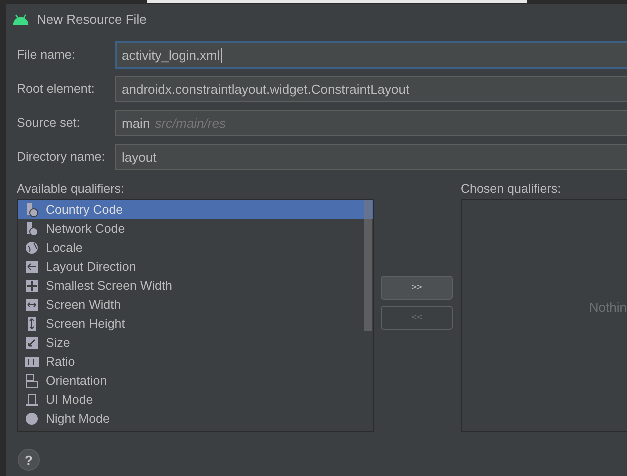 The image size is (627, 476). Describe the element at coordinates (511, 189) in the screenshot. I see `chosen-qualifiers-label: Chosen qualifiers:` at that location.